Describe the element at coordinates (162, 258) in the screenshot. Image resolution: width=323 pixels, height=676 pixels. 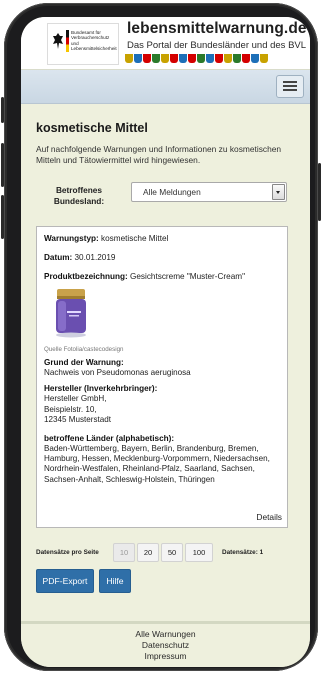
I see `warning-date-line: Datum: 30.01.2019` at that location.